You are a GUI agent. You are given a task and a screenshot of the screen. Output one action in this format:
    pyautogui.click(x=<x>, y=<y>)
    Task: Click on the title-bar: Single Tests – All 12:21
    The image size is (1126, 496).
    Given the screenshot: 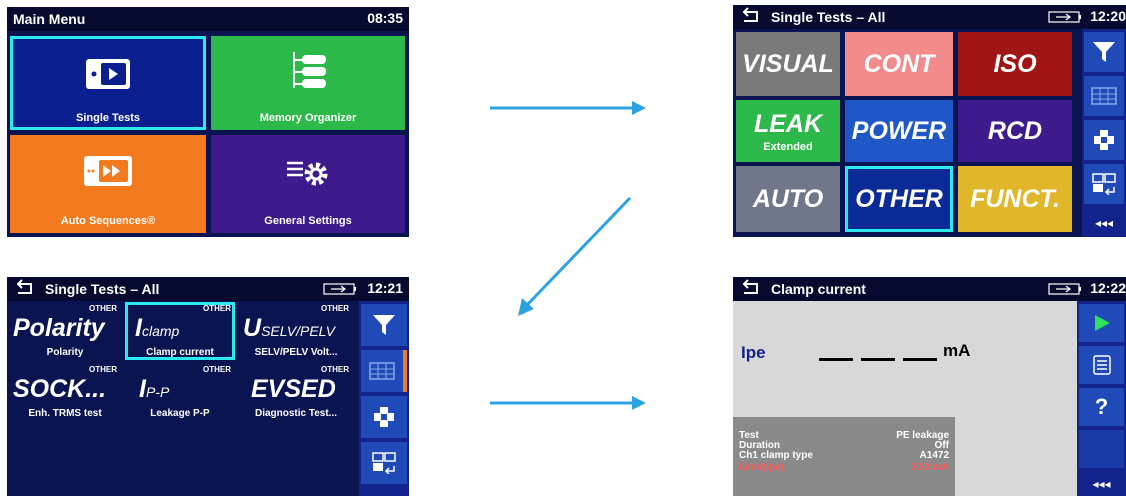 What is the action you would take?
    pyautogui.click(x=208, y=289)
    